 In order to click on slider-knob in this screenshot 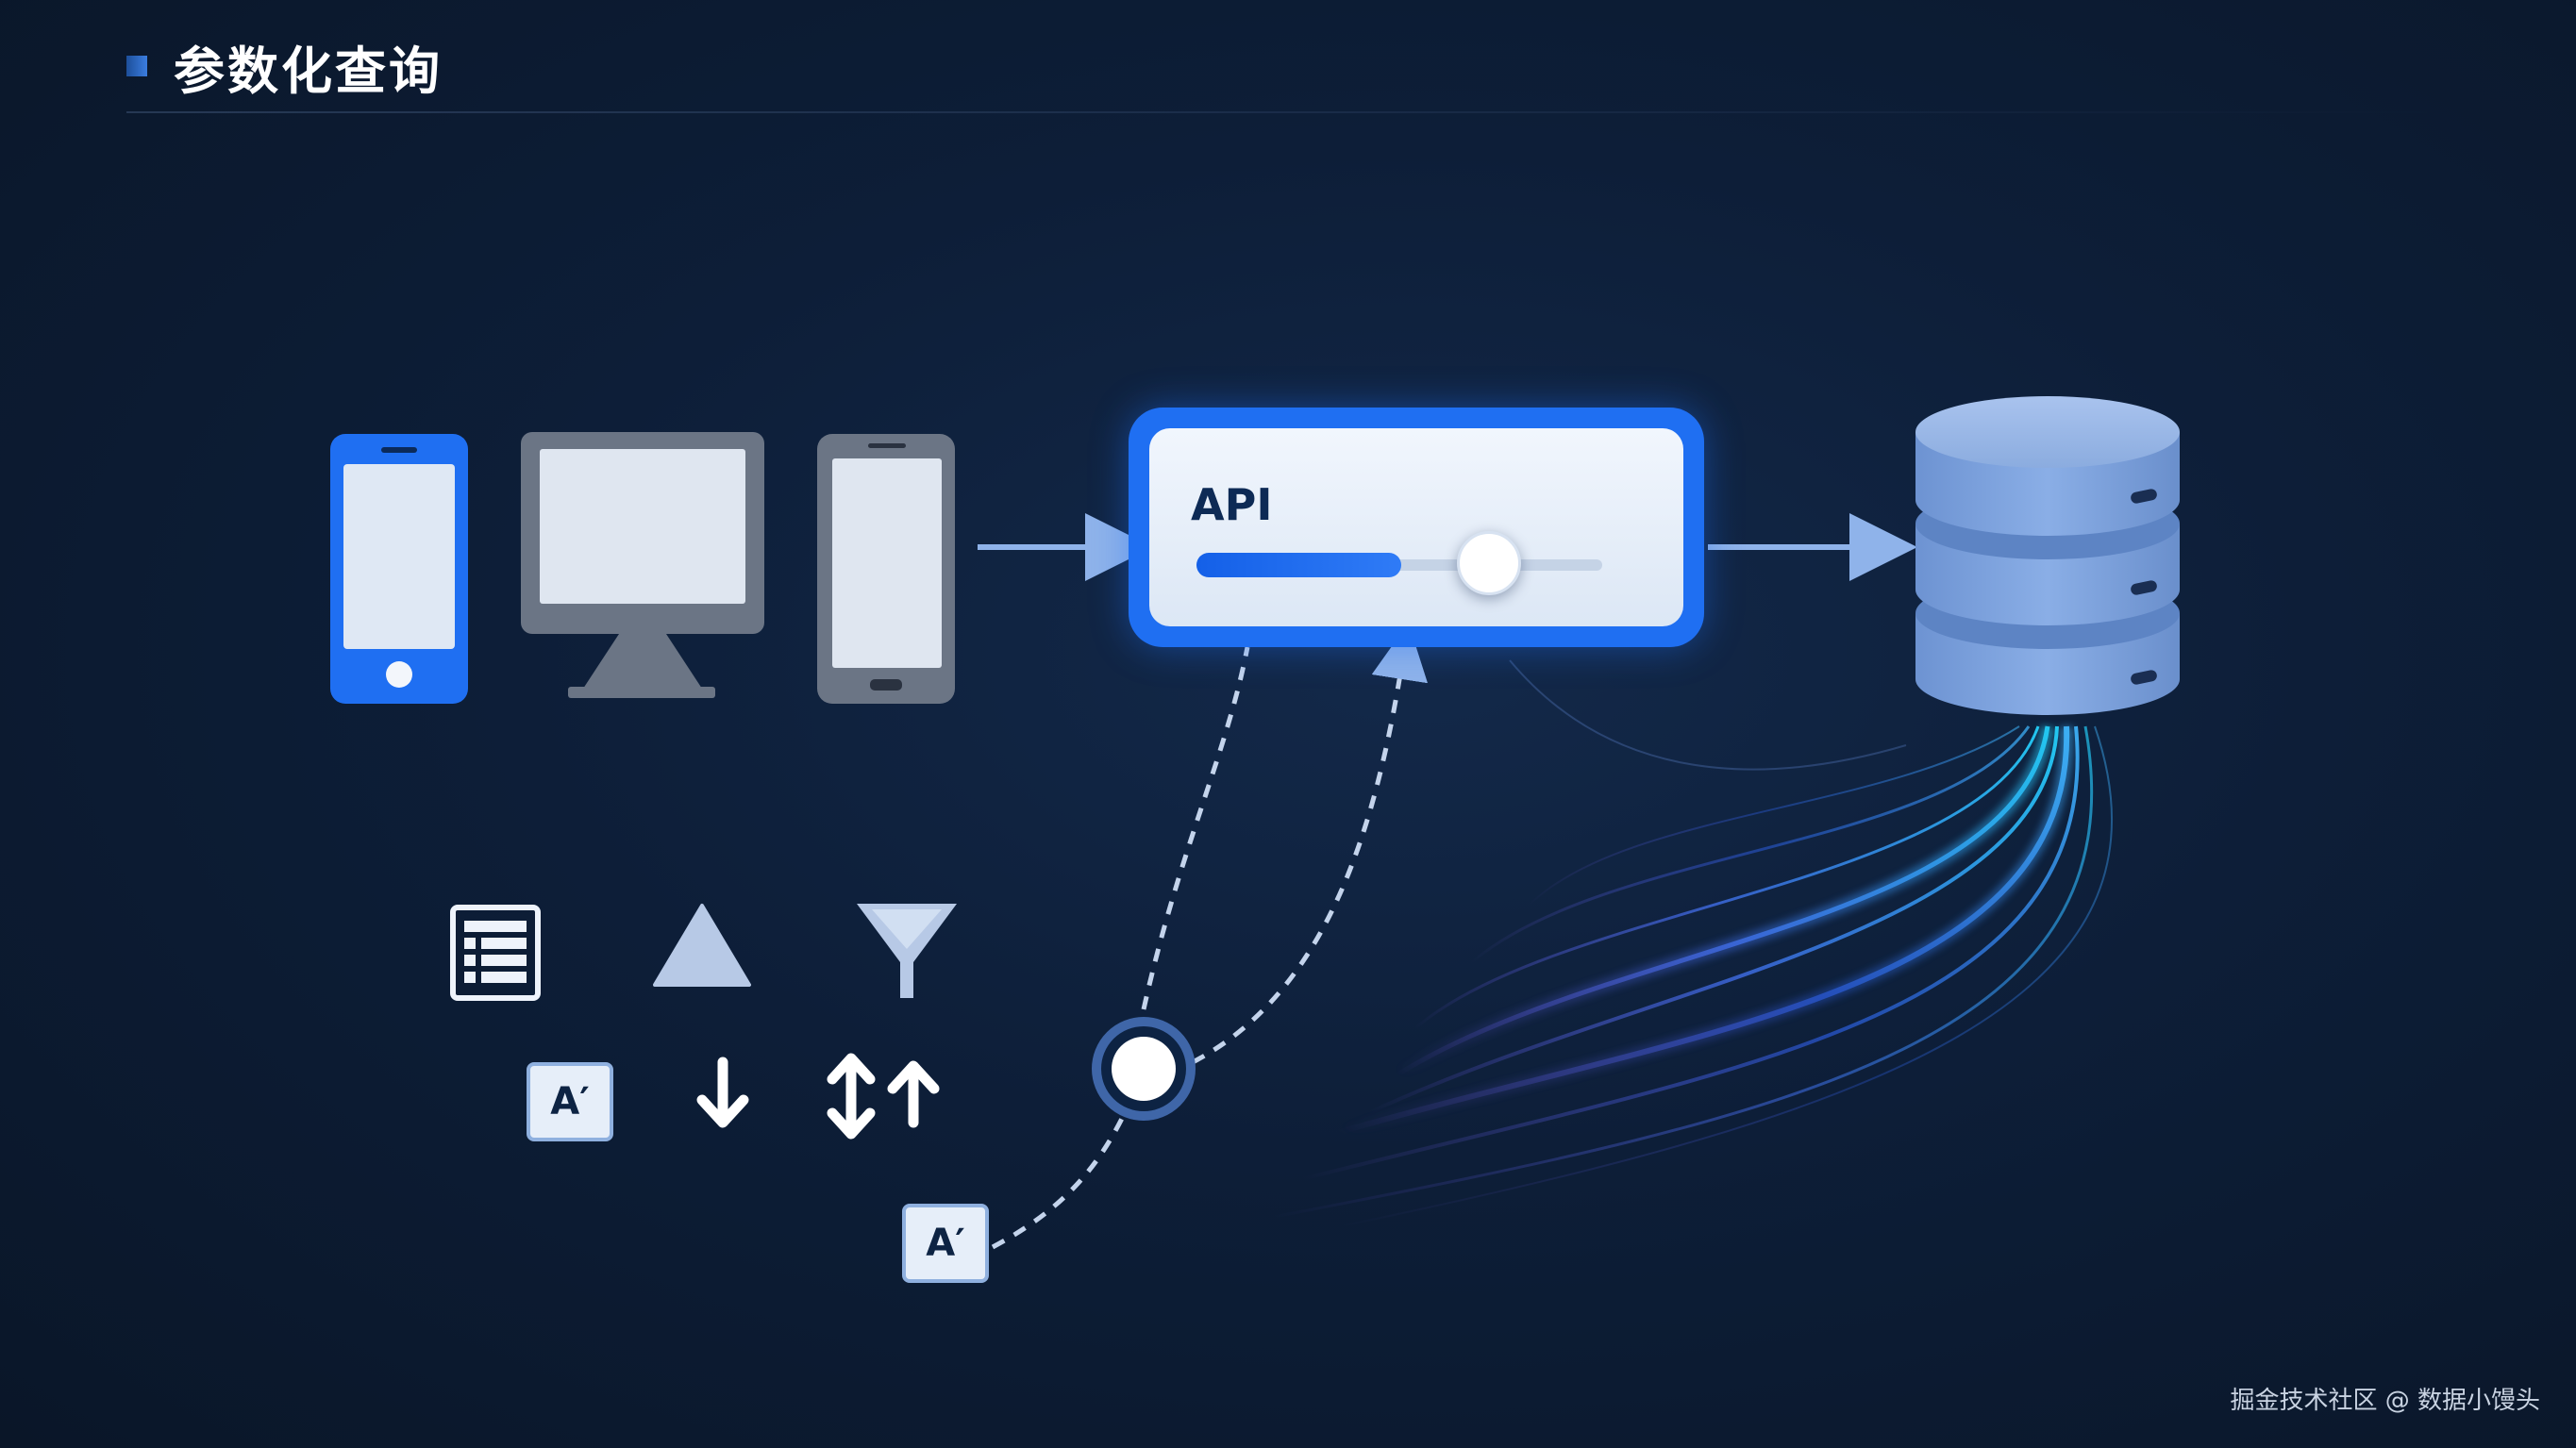, I will do `click(1488, 563)`.